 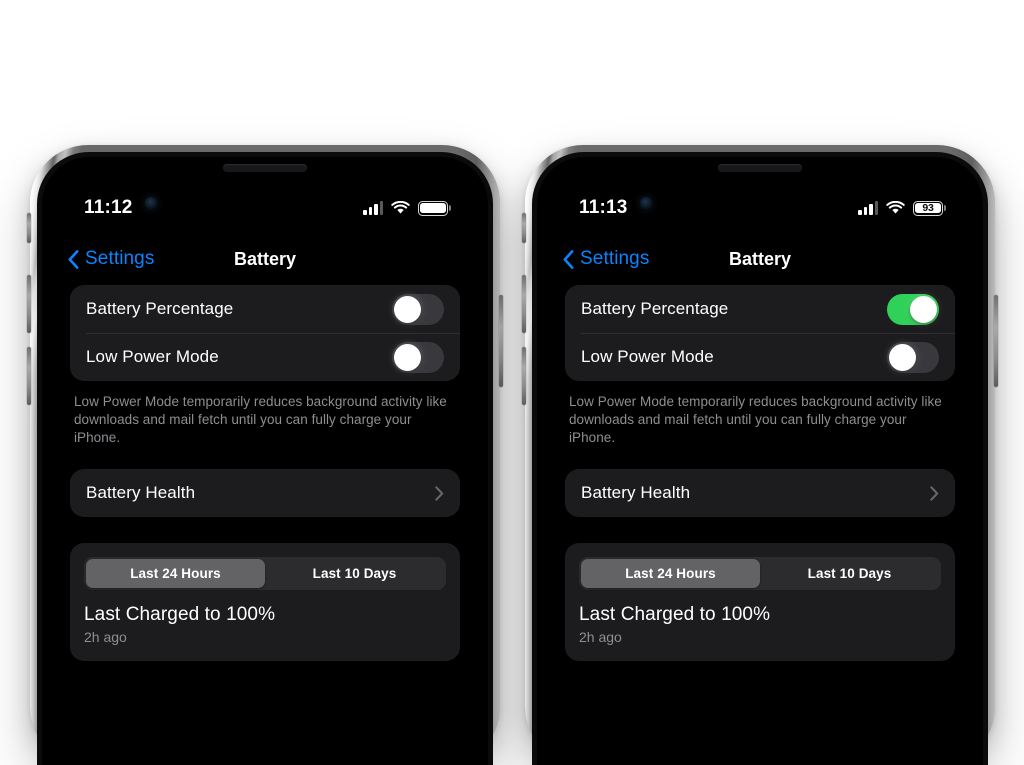 I want to click on navigation-bar-right: Settings Battery, so click(x=760, y=259).